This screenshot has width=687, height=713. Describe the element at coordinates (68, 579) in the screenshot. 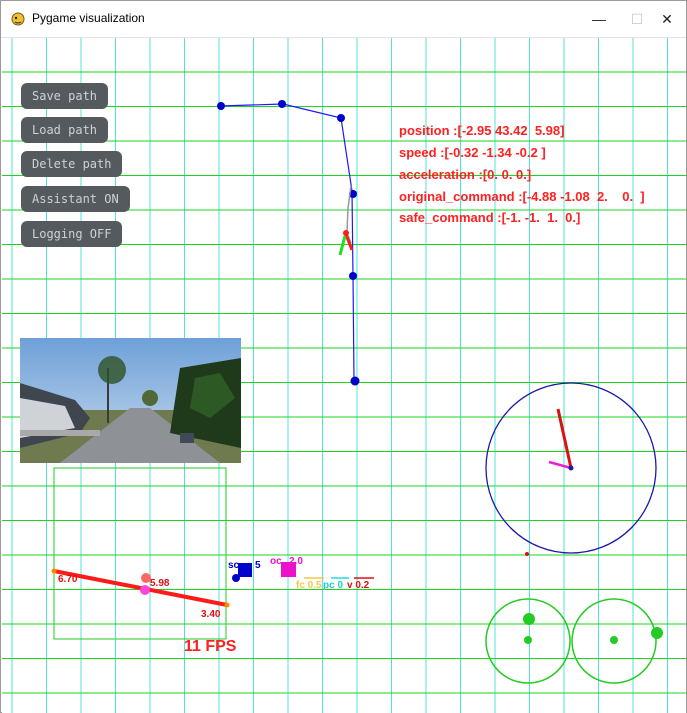

I see `slider-left-value: 6.70` at that location.